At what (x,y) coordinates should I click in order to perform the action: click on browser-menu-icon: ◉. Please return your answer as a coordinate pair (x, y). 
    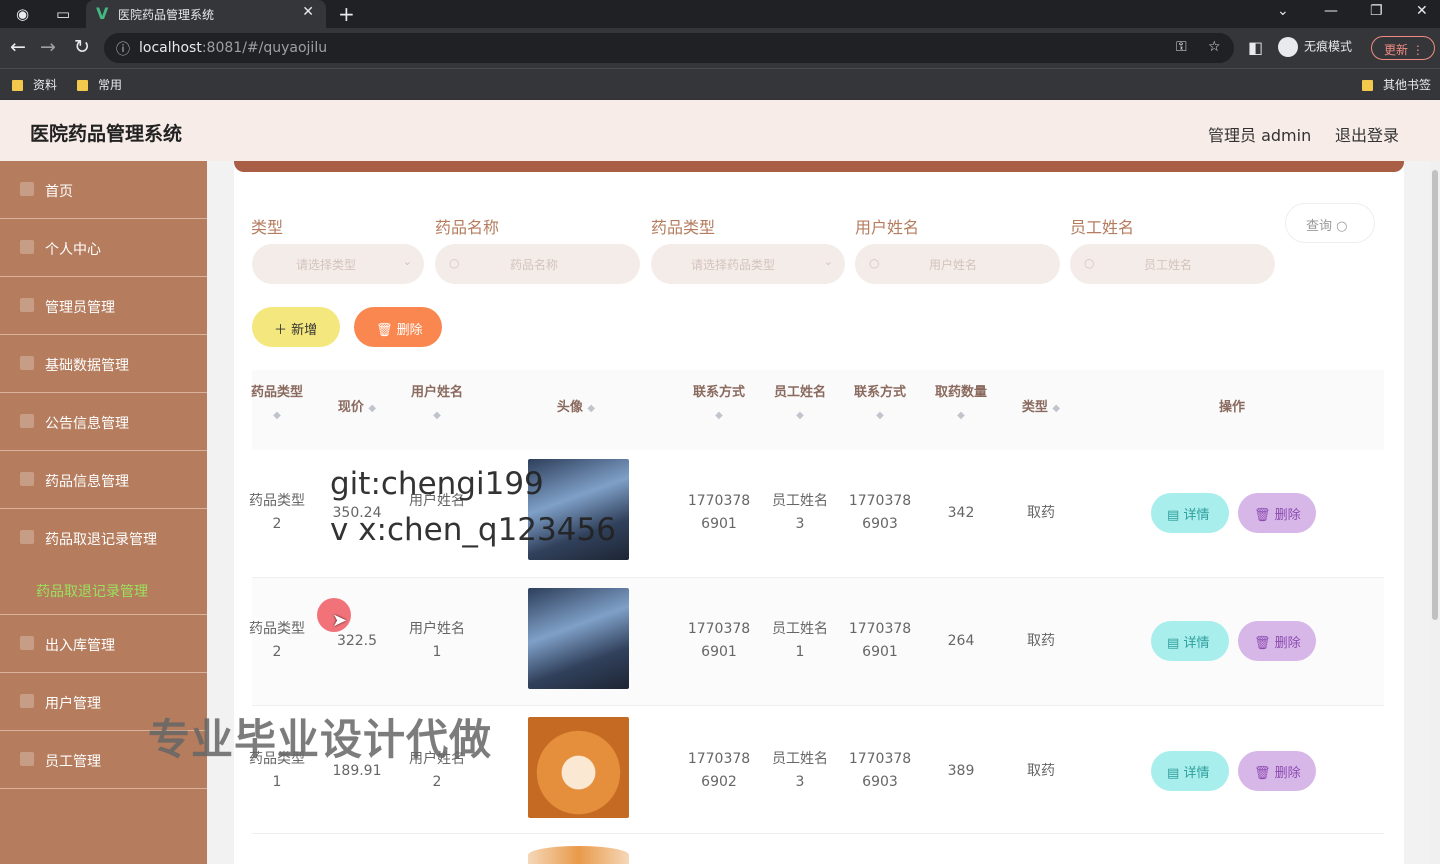
    Looking at the image, I should click on (22, 14).